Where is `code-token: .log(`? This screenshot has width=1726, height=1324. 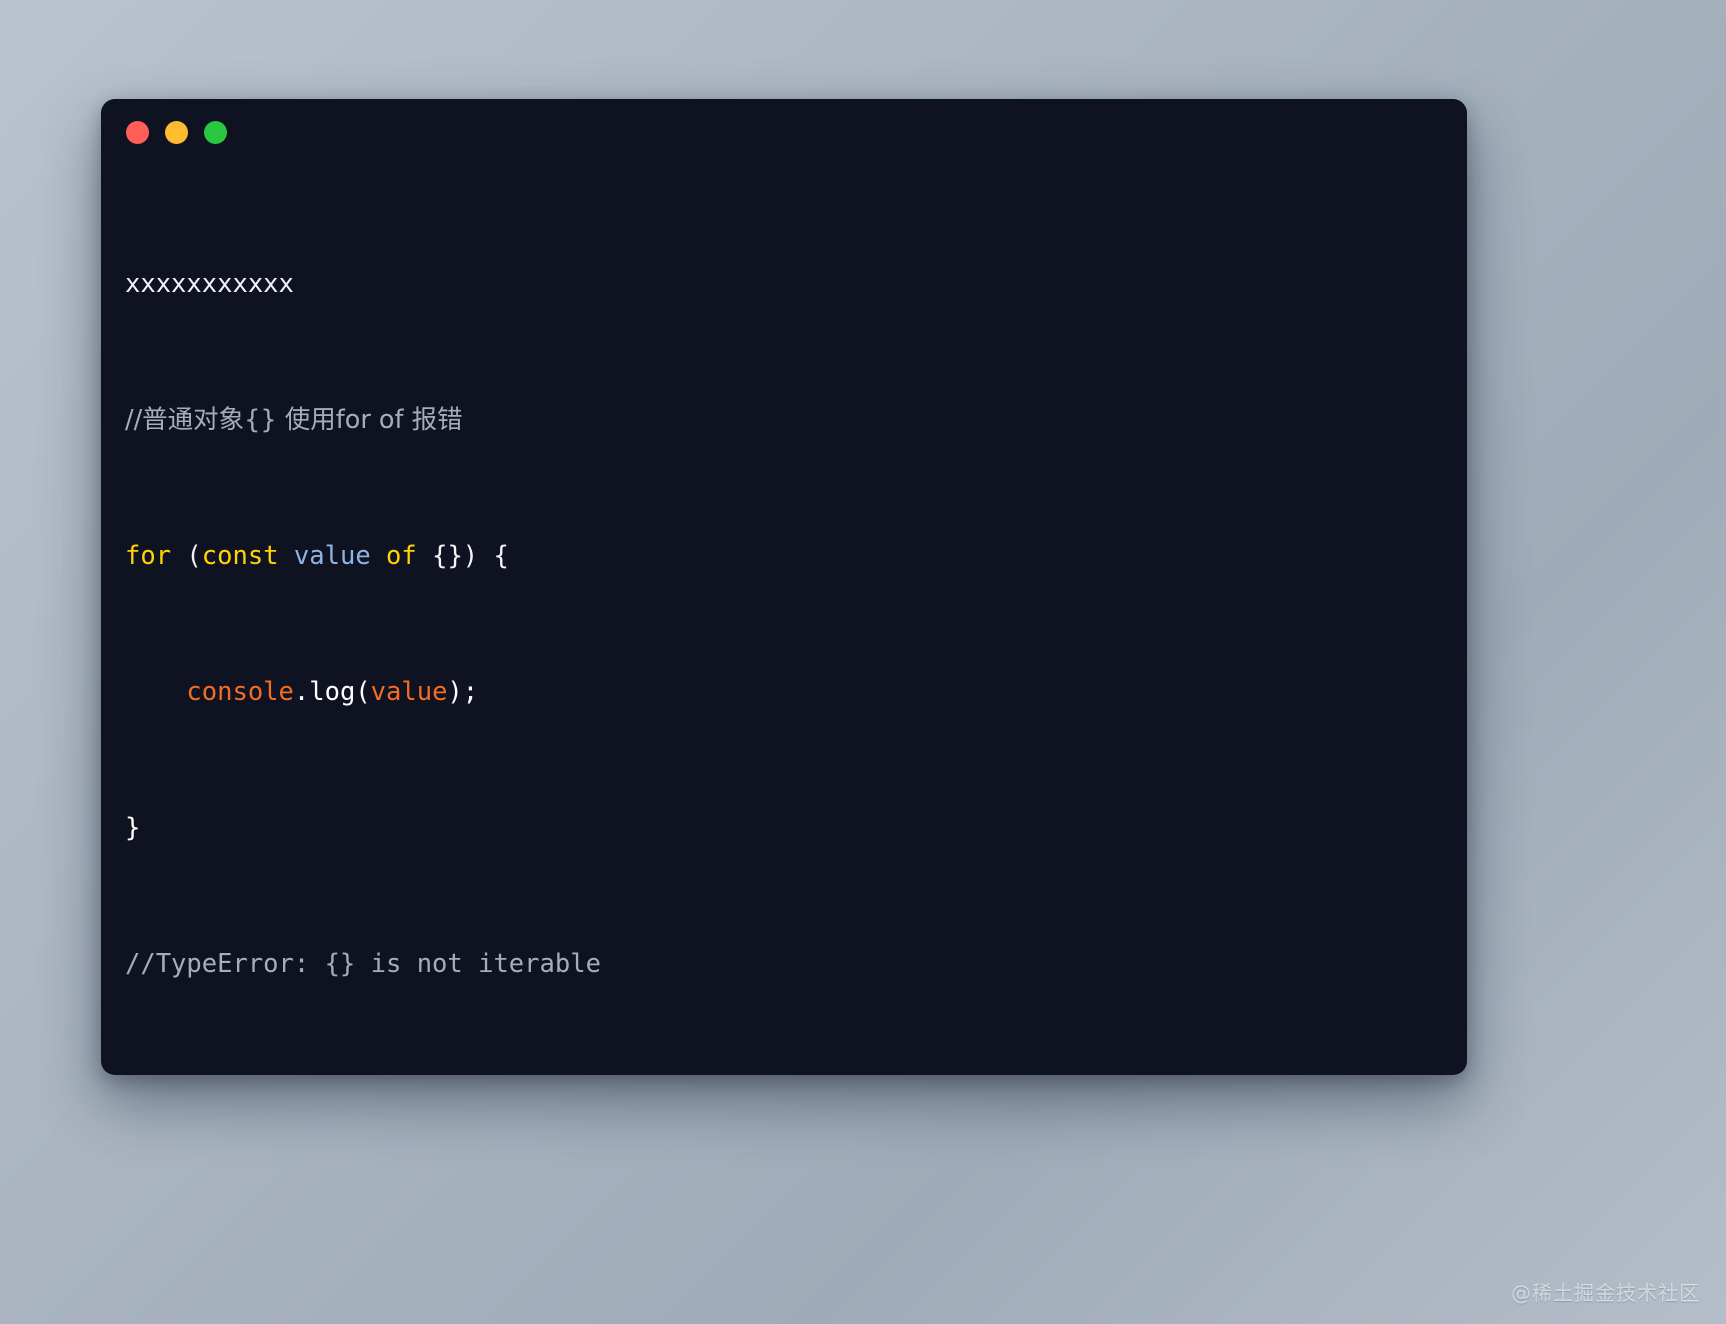 code-token: .log( is located at coordinates (332, 692).